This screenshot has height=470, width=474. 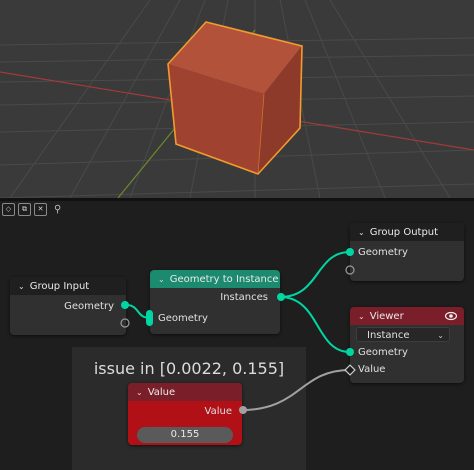 What do you see at coordinates (296, 390) in the screenshot?
I see `link-value` at bounding box center [296, 390].